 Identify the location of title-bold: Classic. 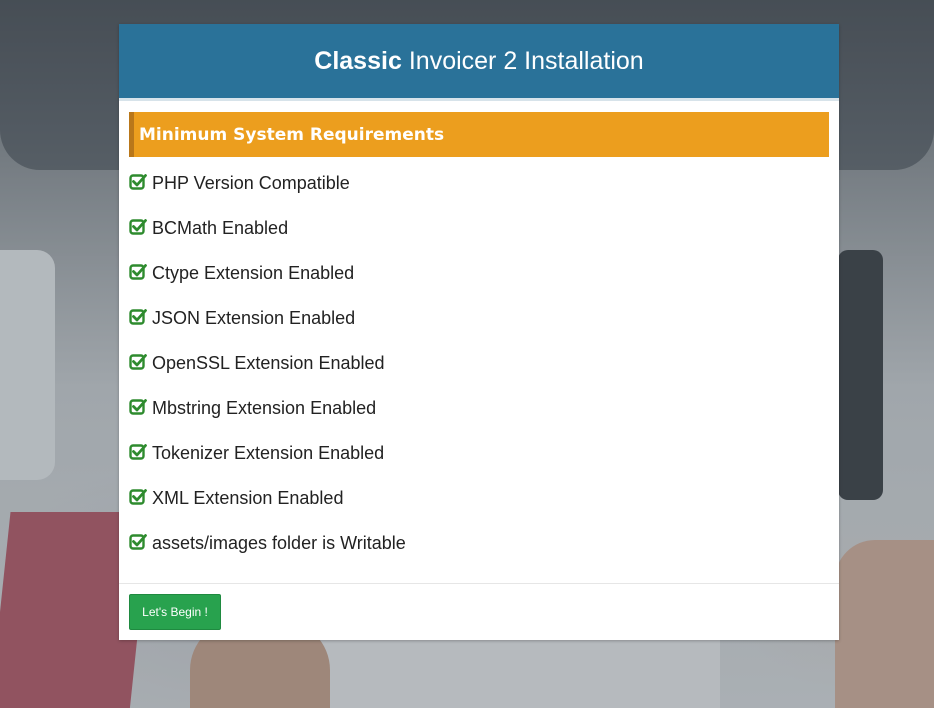
(358, 60).